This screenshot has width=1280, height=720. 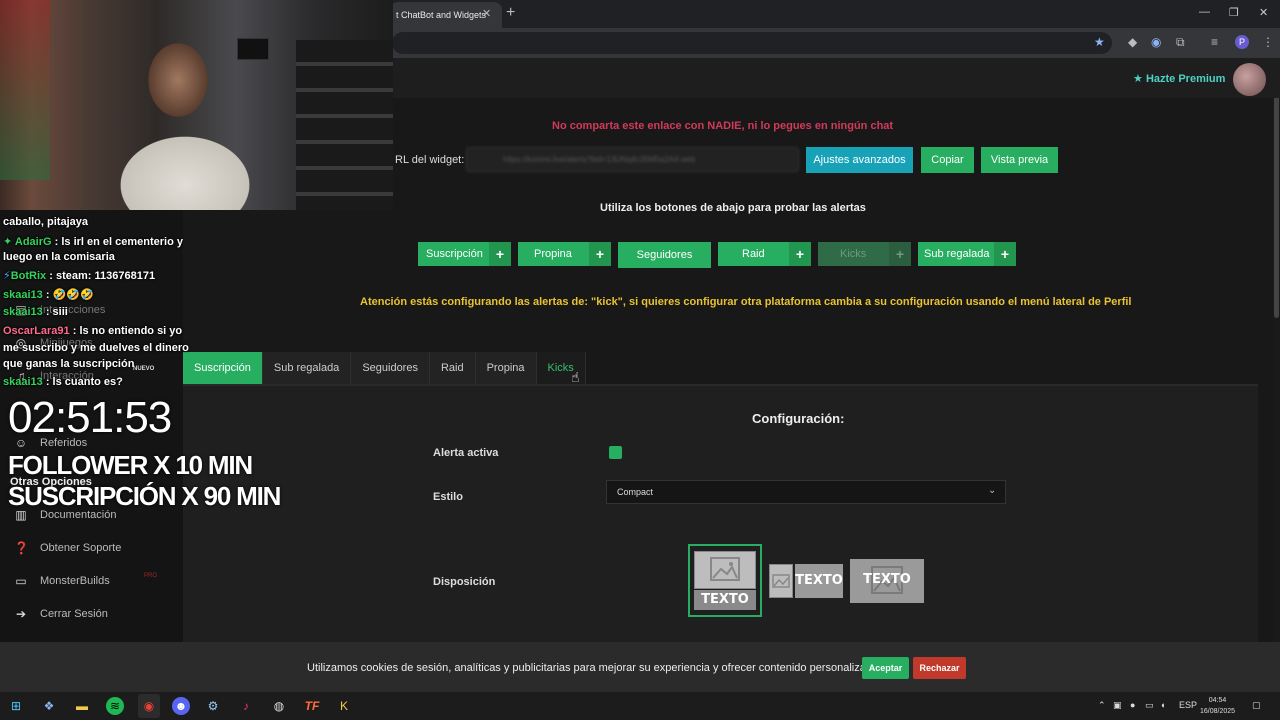 I want to click on new-tab-icon: +, so click(x=510, y=13).